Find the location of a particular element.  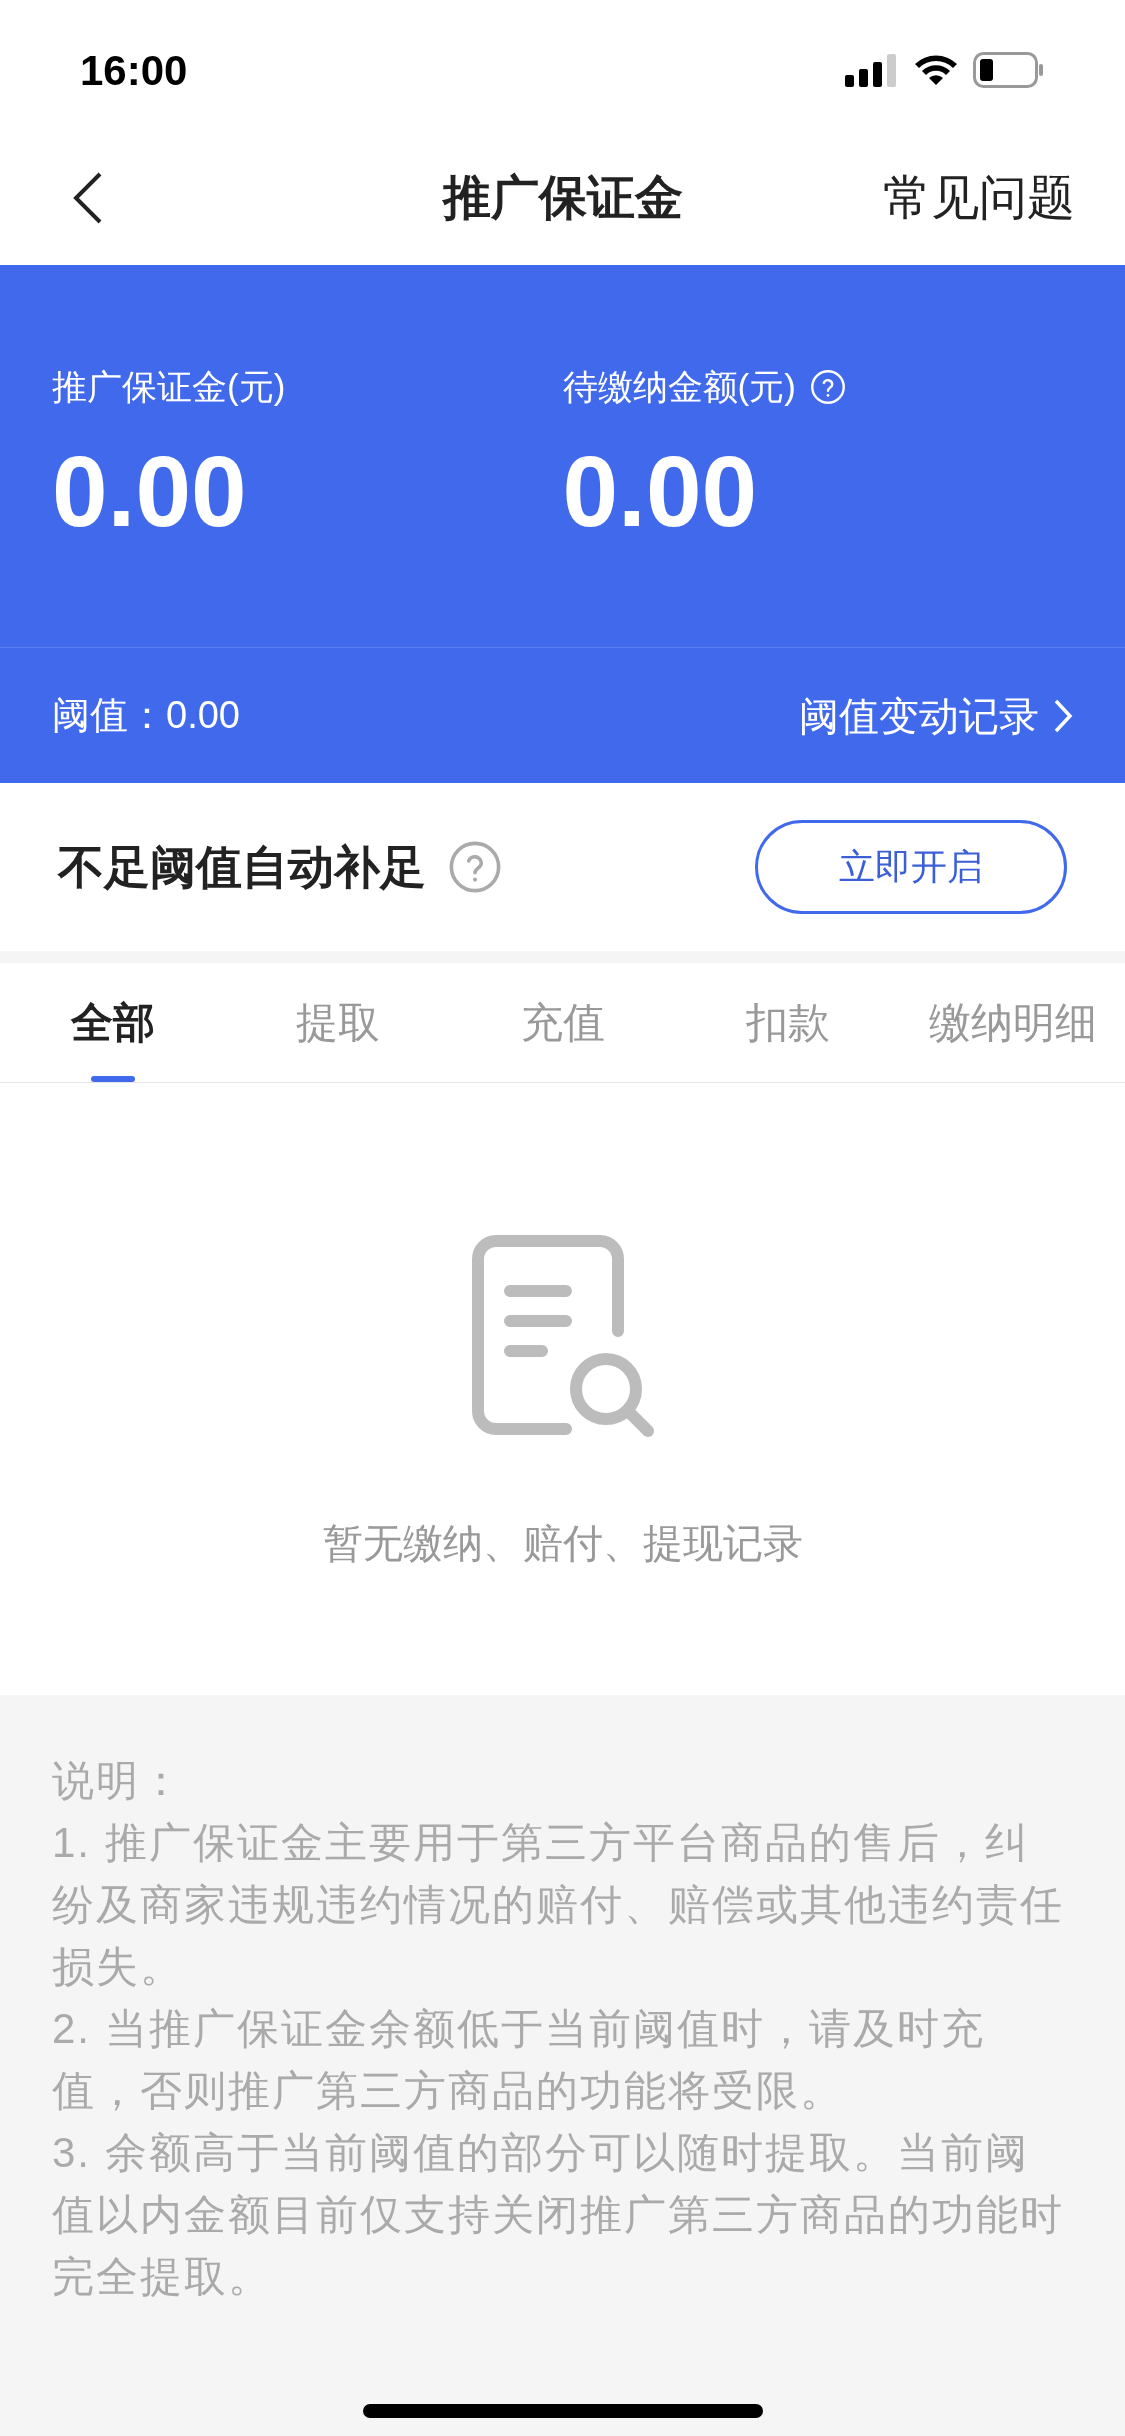

page-title: 推广保证金 is located at coordinates (562, 197).